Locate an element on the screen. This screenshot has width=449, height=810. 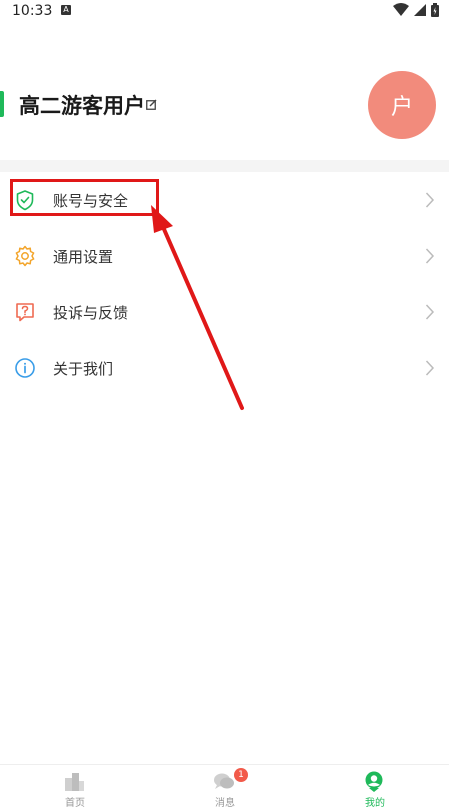
menu-item-label: 关于我们 is located at coordinates (83, 369).